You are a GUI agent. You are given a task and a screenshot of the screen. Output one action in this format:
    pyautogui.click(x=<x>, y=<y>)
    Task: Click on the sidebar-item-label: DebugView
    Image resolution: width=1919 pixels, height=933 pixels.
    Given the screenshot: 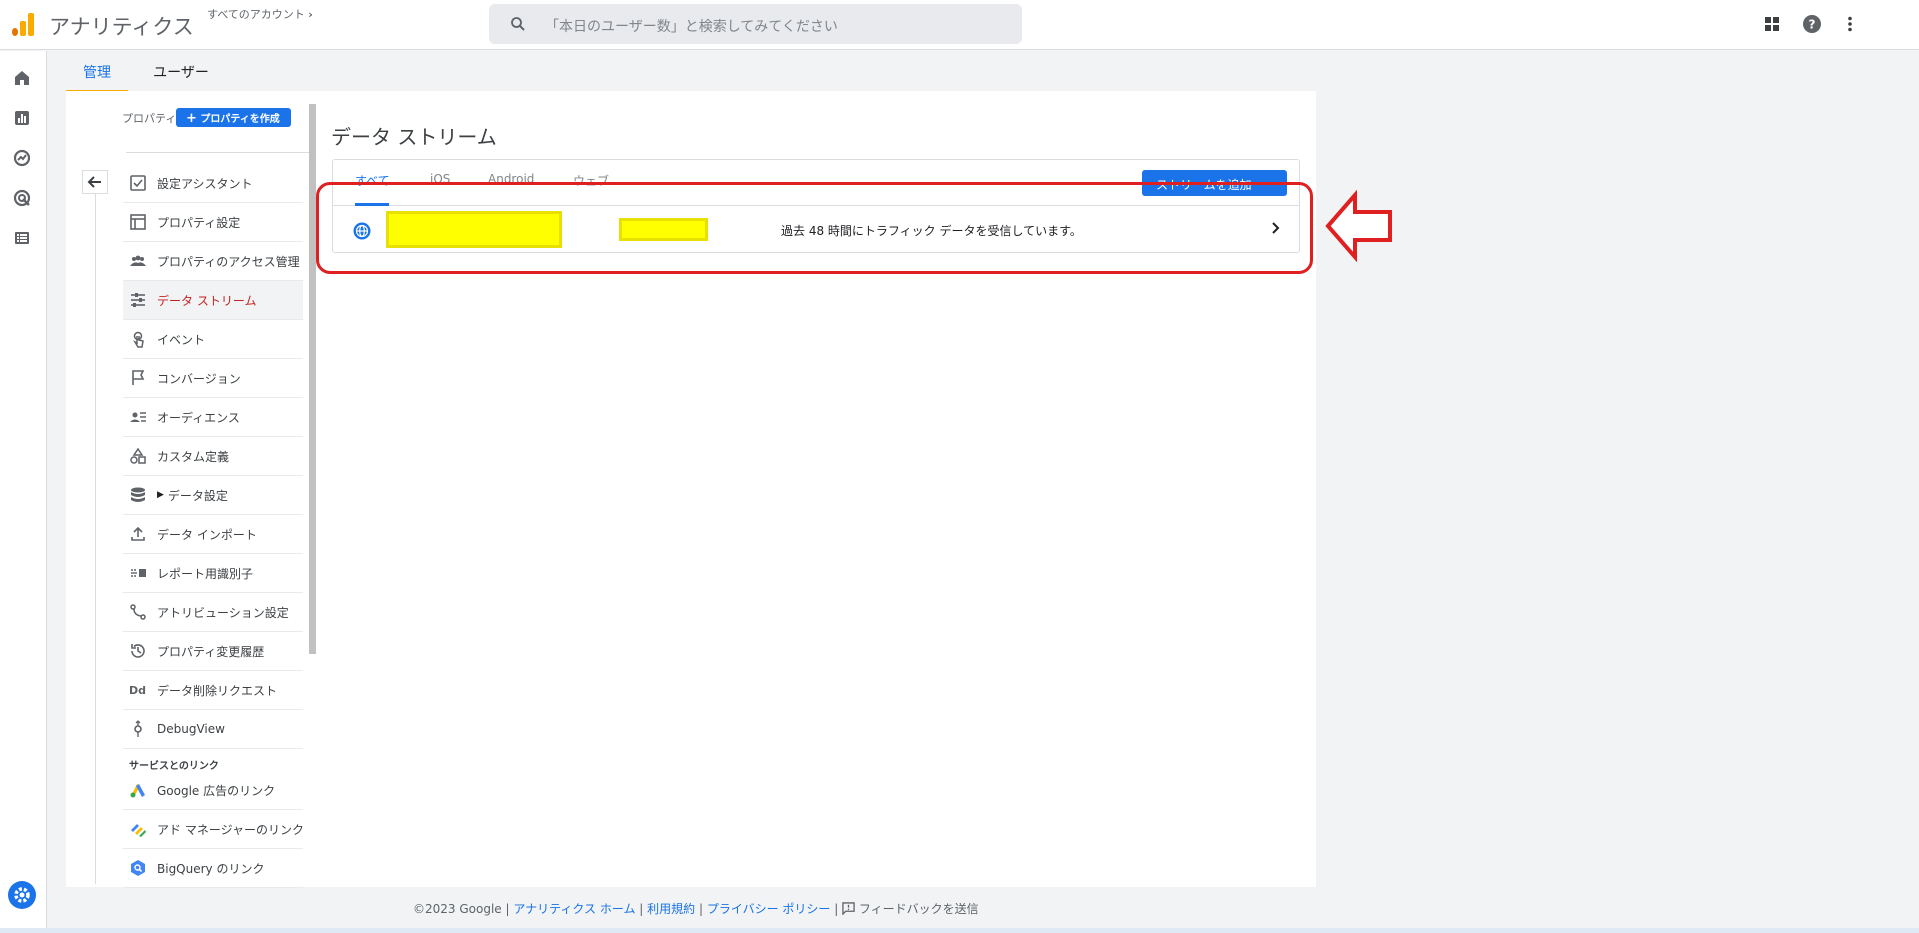 What is the action you would take?
    pyautogui.click(x=191, y=729)
    